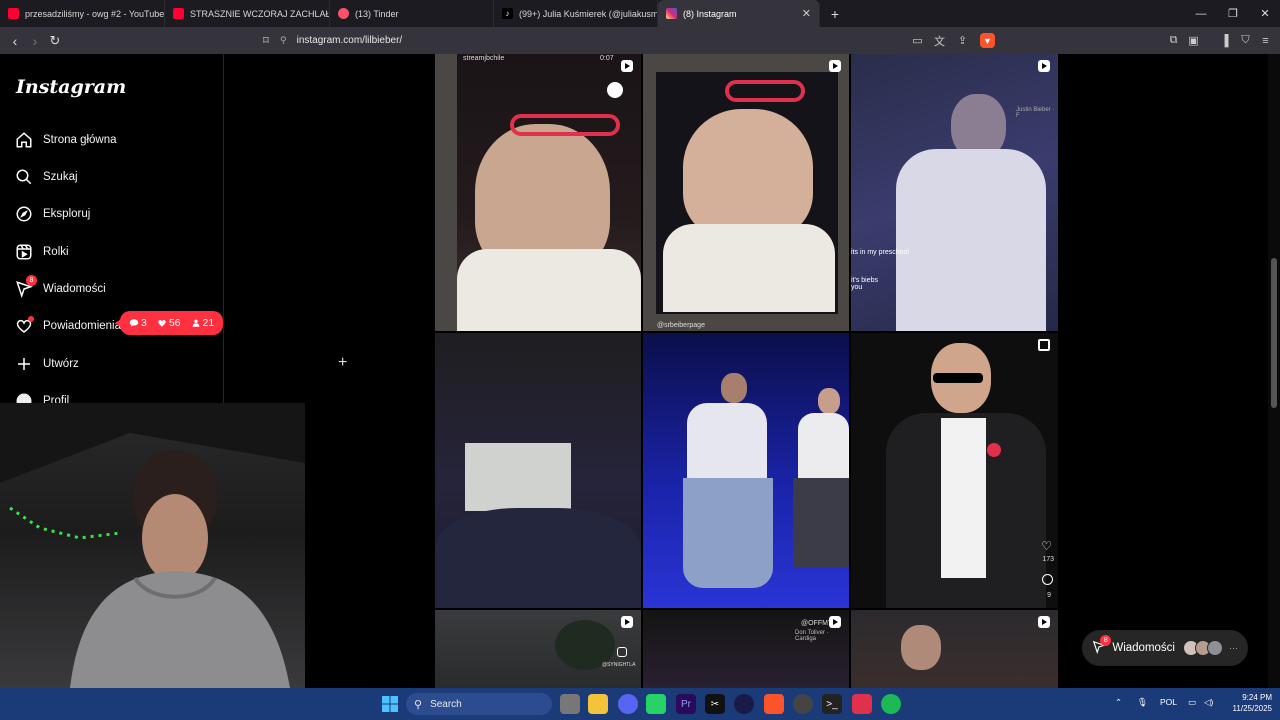 Image resolution: width=1280 pixels, height=720 pixels. I want to click on minimize-icon: —, so click(1201, 13).